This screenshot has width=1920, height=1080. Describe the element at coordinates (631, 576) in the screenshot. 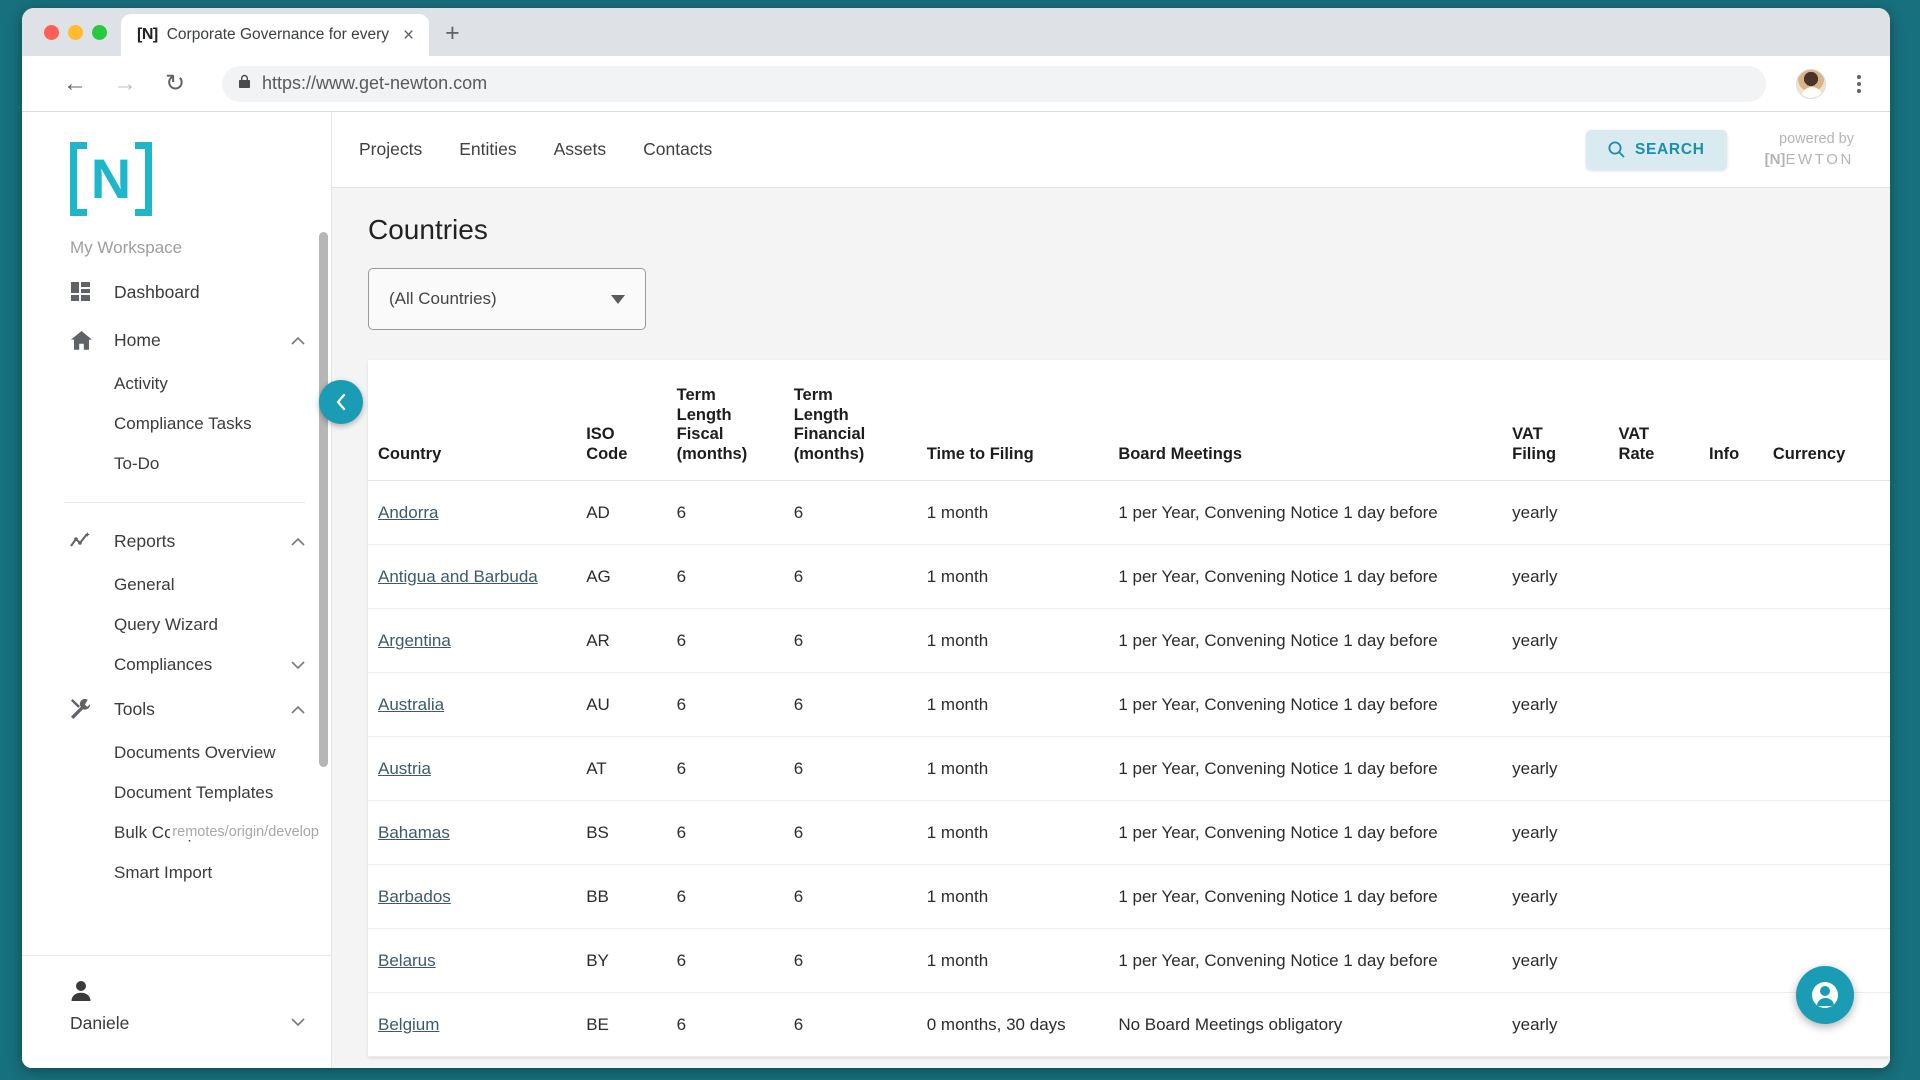

I see `cell-iso-code: AG` at that location.